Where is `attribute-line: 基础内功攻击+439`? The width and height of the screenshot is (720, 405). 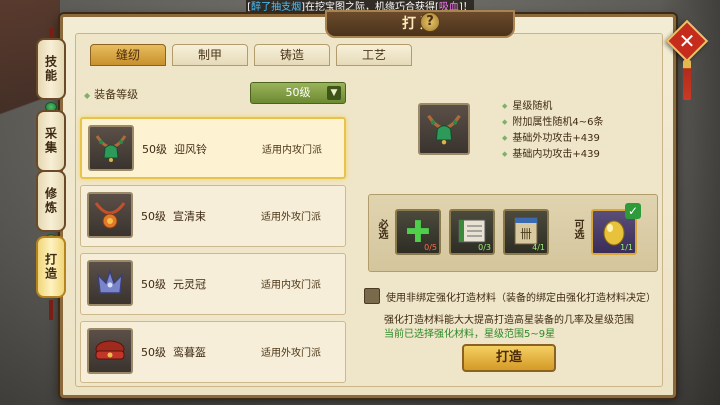
attribute-line: 基础内功攻击+439 is located at coordinates (553, 154).